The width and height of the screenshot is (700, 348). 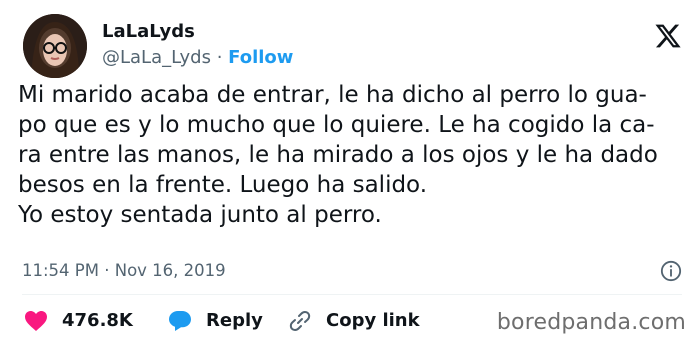 What do you see at coordinates (234, 320) in the screenshot?
I see `reply-label: Reply` at bounding box center [234, 320].